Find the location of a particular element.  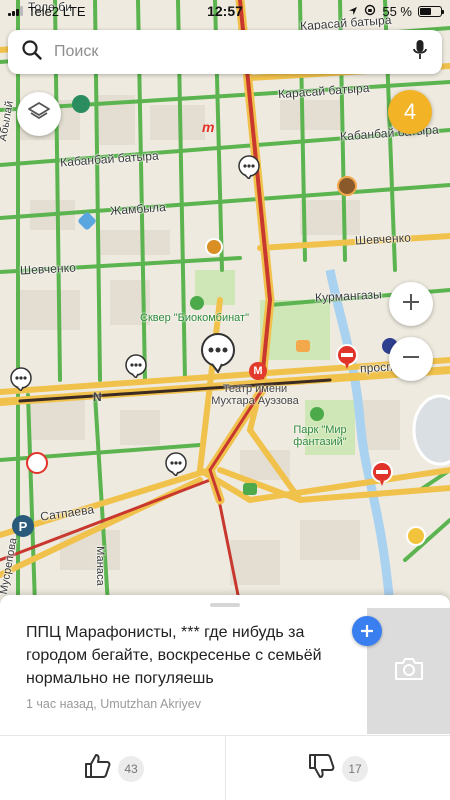

brand-poi-icon: m is located at coordinates (208, 127).